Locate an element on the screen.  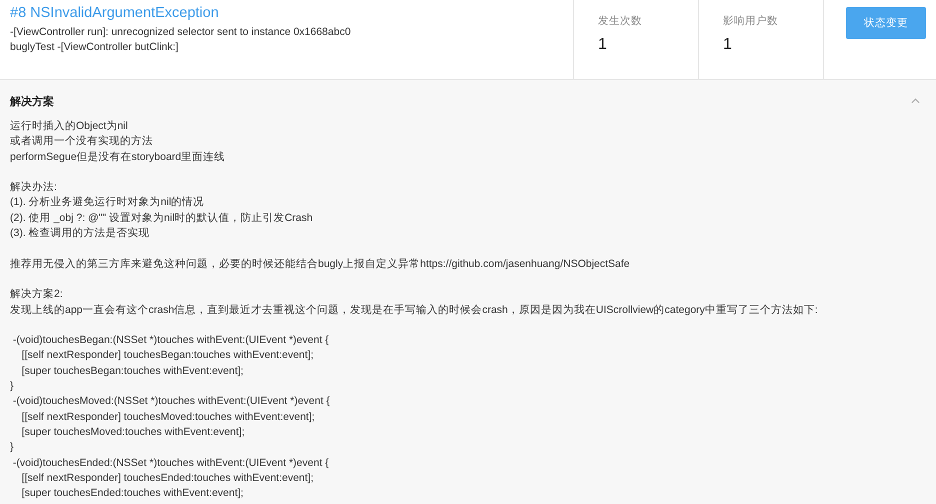
text-line: [super touchesBegan:touches withEvent:event]; is located at coordinates (132, 371).